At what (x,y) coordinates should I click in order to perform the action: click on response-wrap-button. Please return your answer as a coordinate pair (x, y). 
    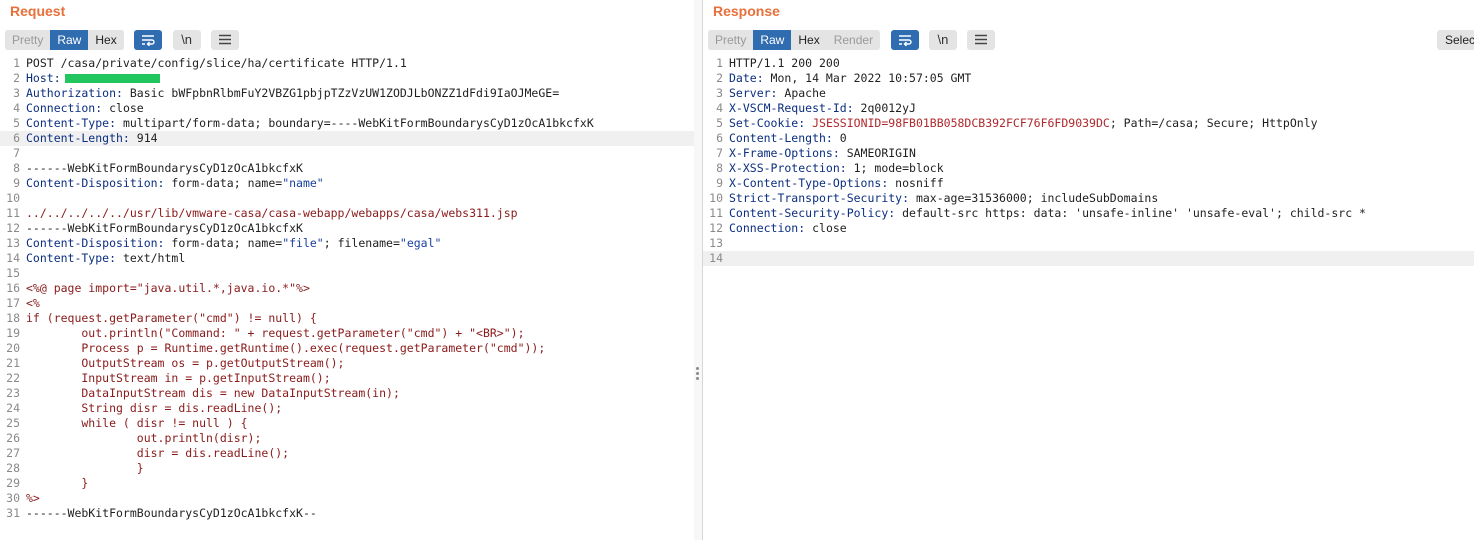
    Looking at the image, I should click on (904, 40).